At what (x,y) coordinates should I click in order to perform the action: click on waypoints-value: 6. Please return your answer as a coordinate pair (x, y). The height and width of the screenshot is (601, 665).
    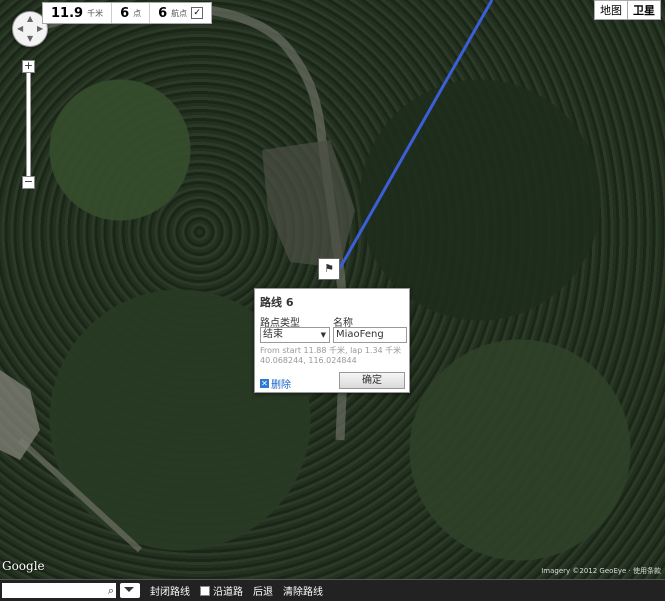
    Looking at the image, I should click on (163, 13).